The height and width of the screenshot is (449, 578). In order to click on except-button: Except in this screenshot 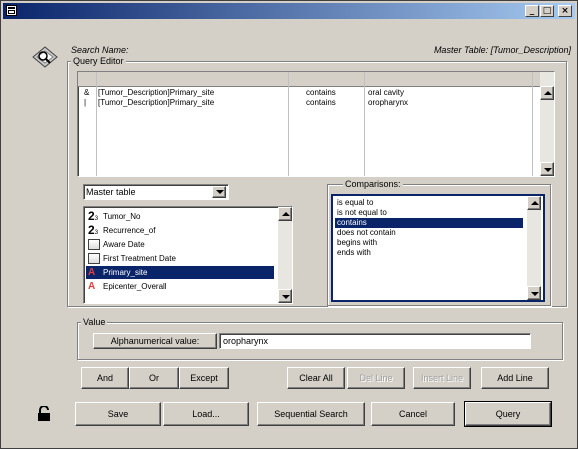, I will do `click(204, 378)`.